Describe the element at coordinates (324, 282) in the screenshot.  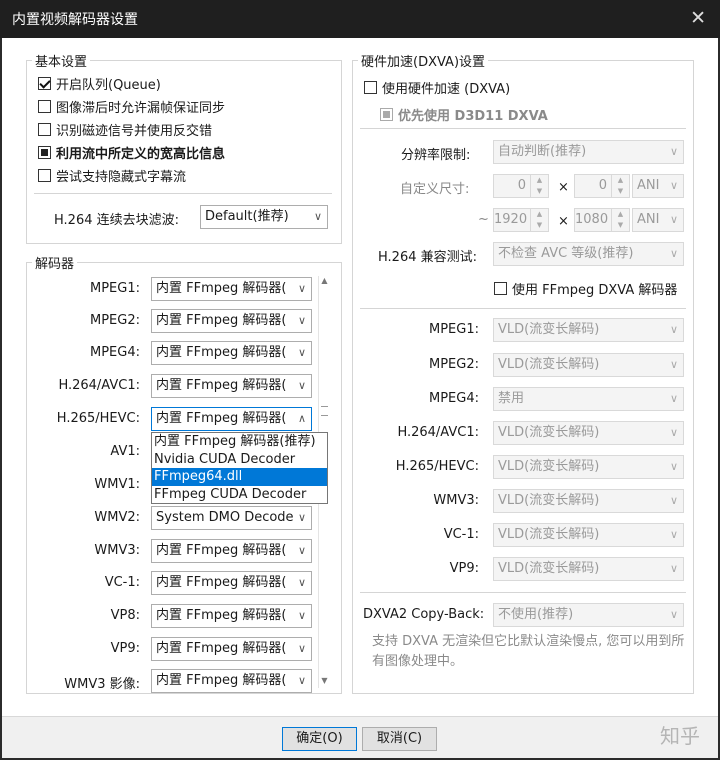
I see `scroll-up-icon: ▲` at that location.